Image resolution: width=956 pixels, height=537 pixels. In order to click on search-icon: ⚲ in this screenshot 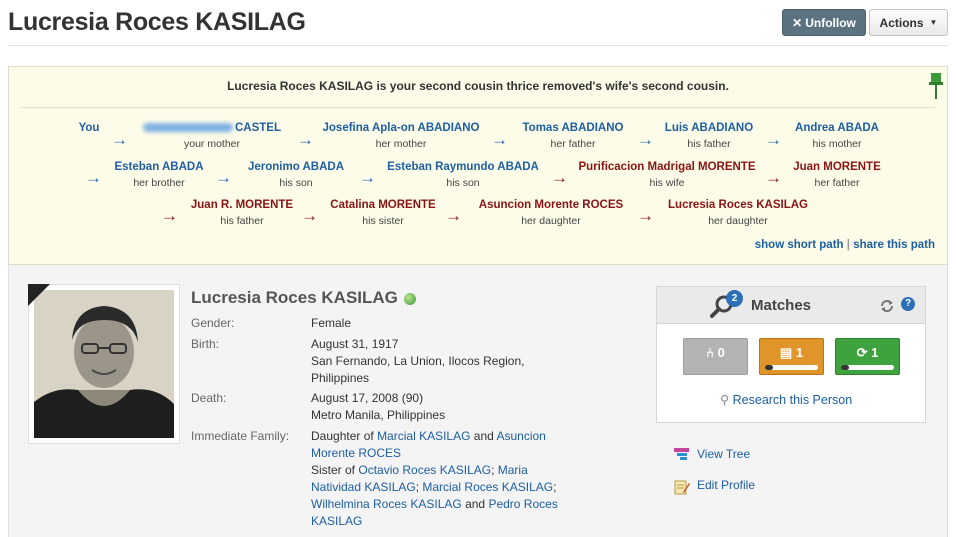, I will do `click(725, 400)`.